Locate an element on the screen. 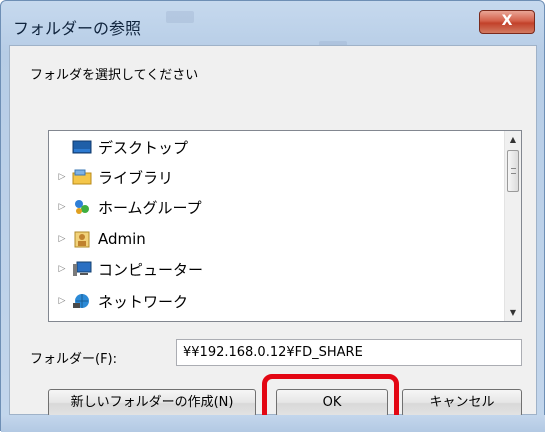 The width and height of the screenshot is (545, 432). folder-path-input: ¥¥192.168.0.12¥FD_SHARE is located at coordinates (349, 352).